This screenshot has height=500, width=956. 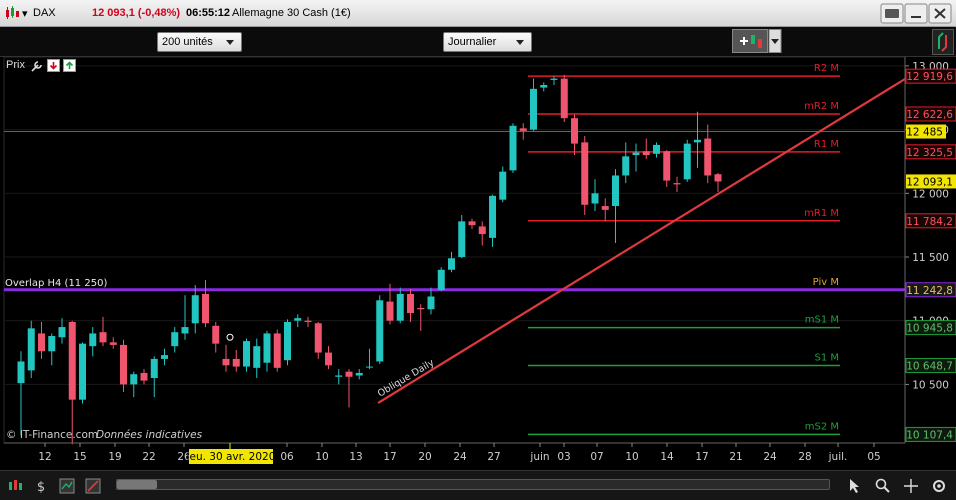 I want to click on indicators-icon, so click(x=67, y=486).